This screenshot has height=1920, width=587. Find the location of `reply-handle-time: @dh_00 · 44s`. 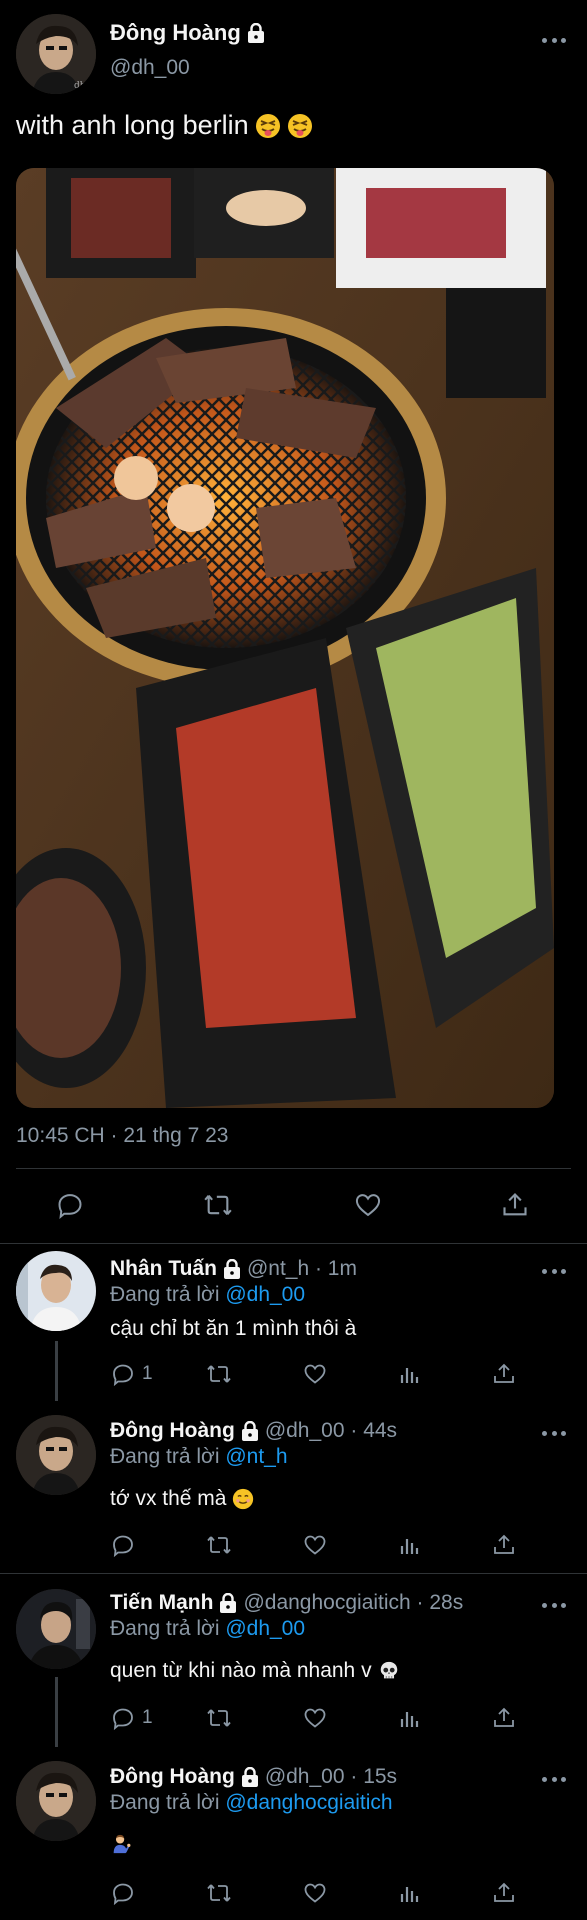

reply-handle-time: @dh_00 · 44s is located at coordinates (331, 1431).